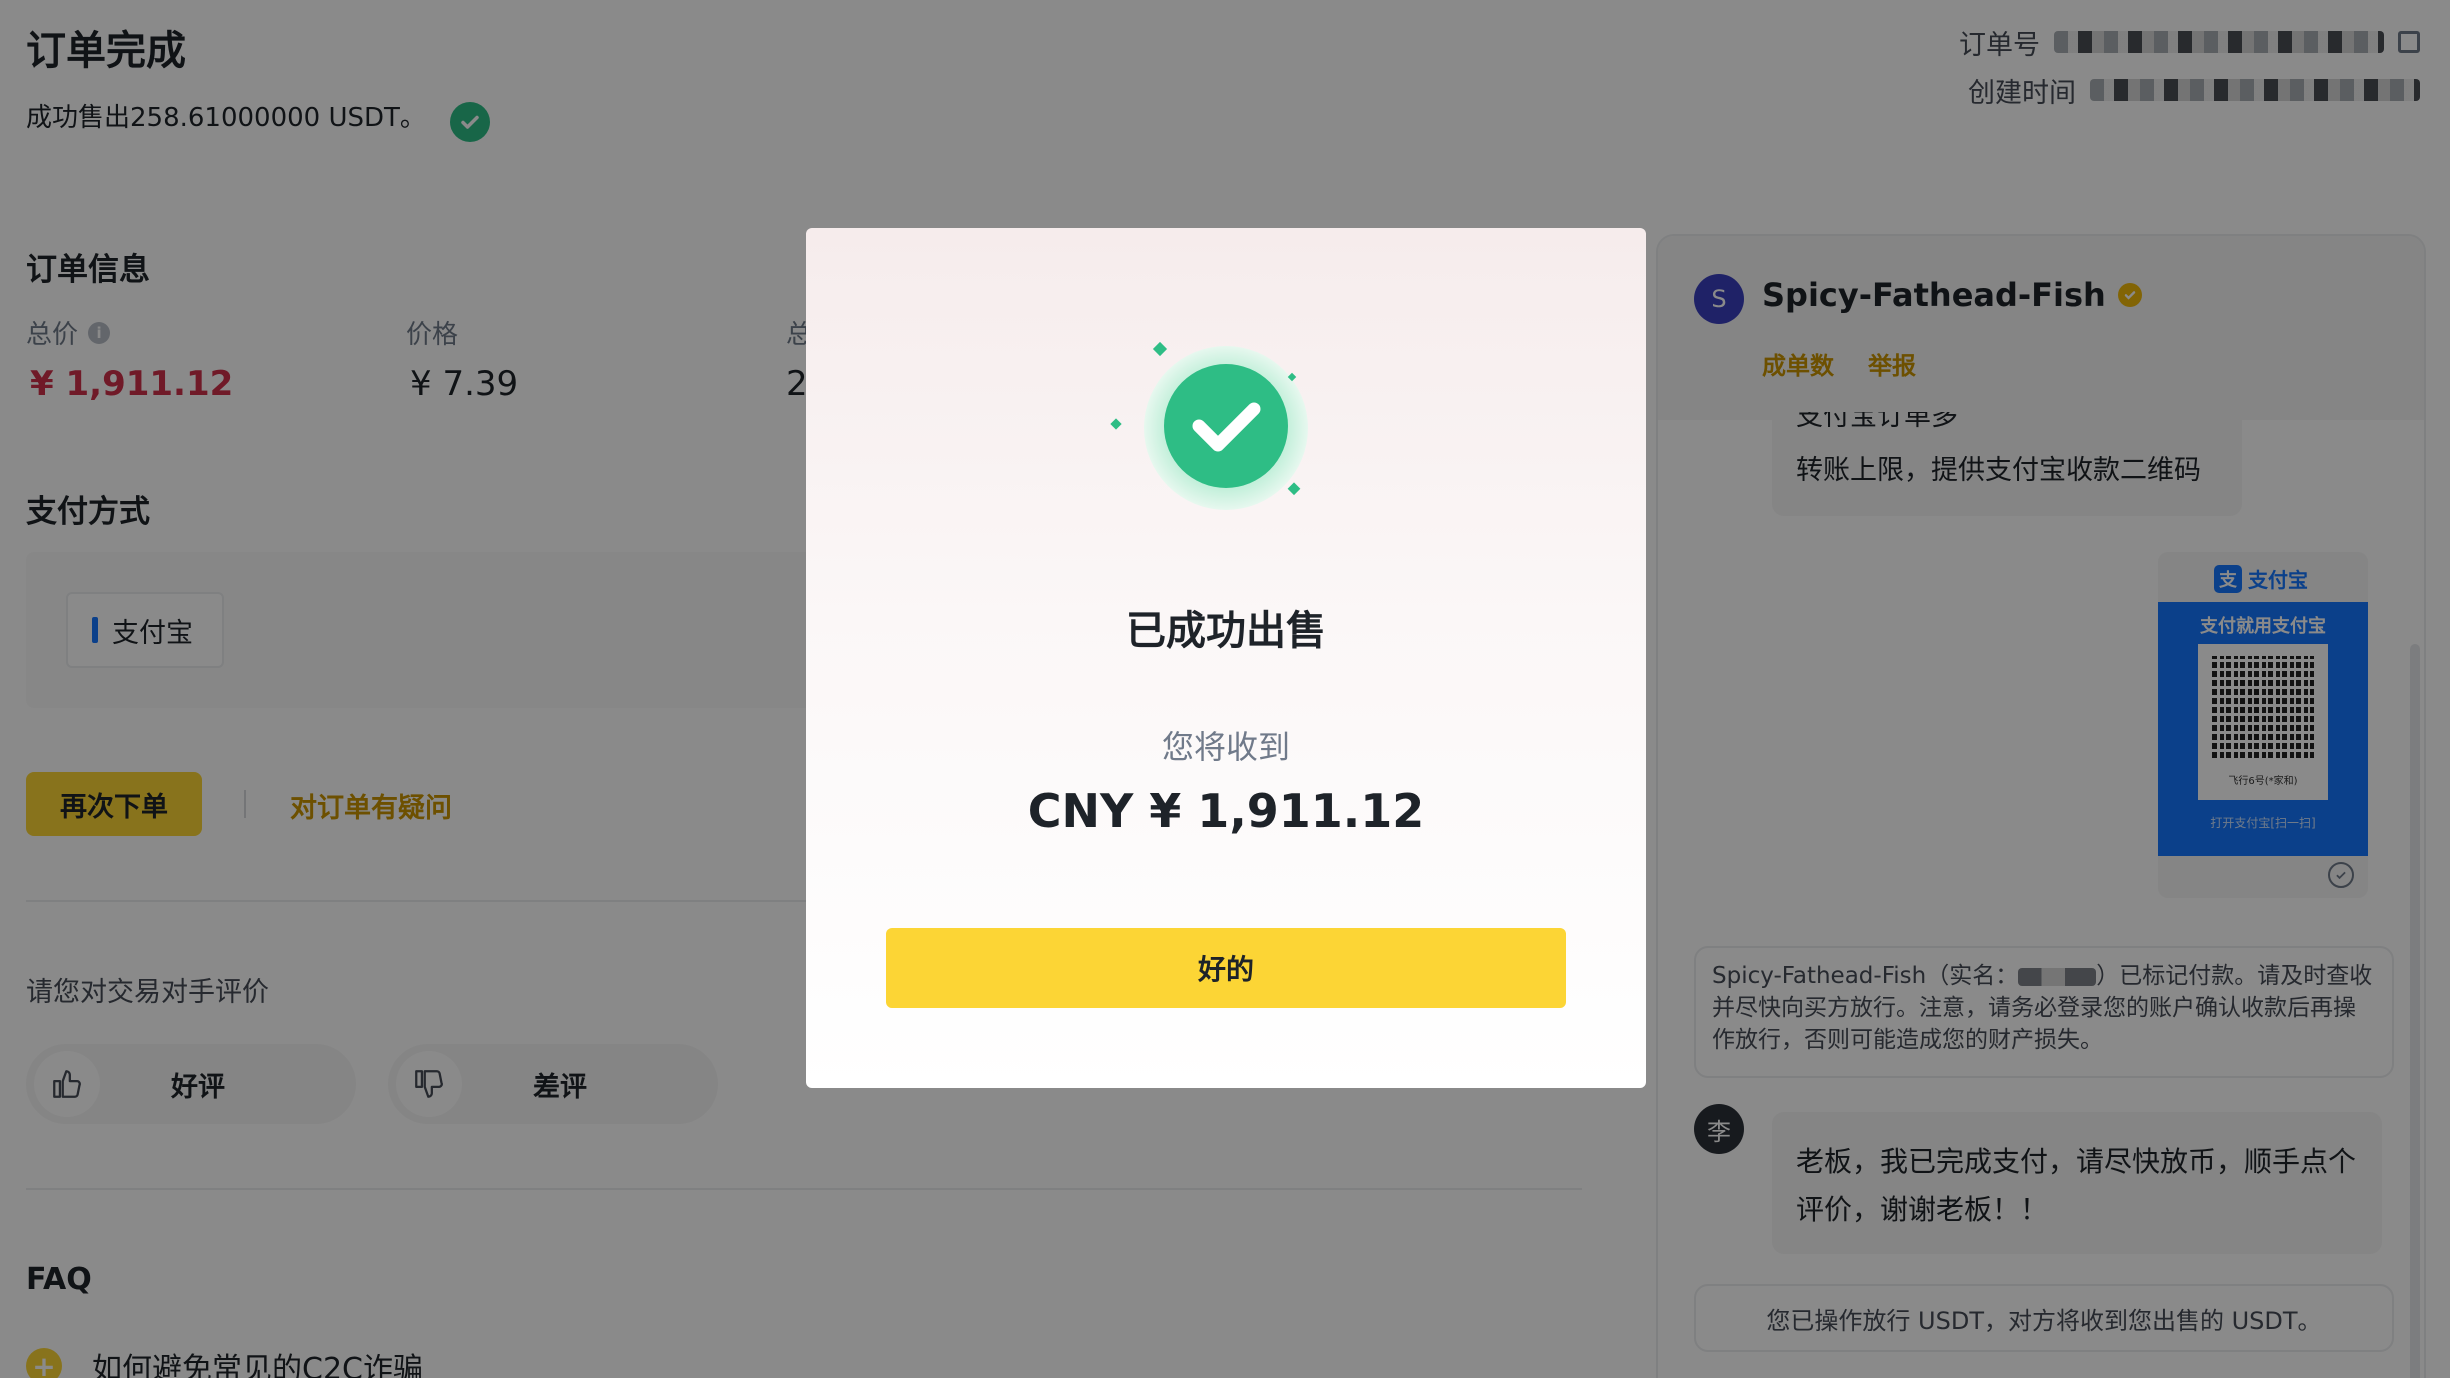  I want to click on receive-amount: CNY ¥ 1,911.12, so click(1226, 811).